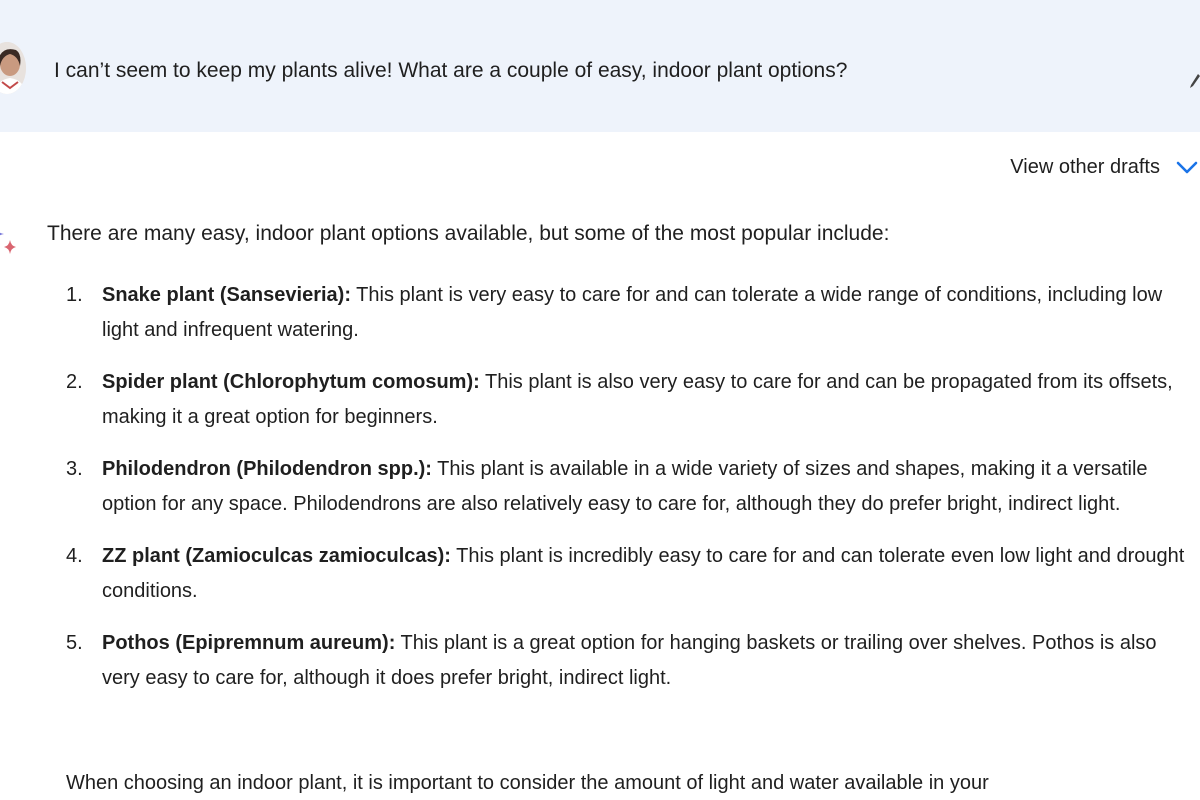 The width and height of the screenshot is (1200, 800). What do you see at coordinates (267, 469) in the screenshot?
I see `list-item-title: Philodendron (Philodendron spp.):` at bounding box center [267, 469].